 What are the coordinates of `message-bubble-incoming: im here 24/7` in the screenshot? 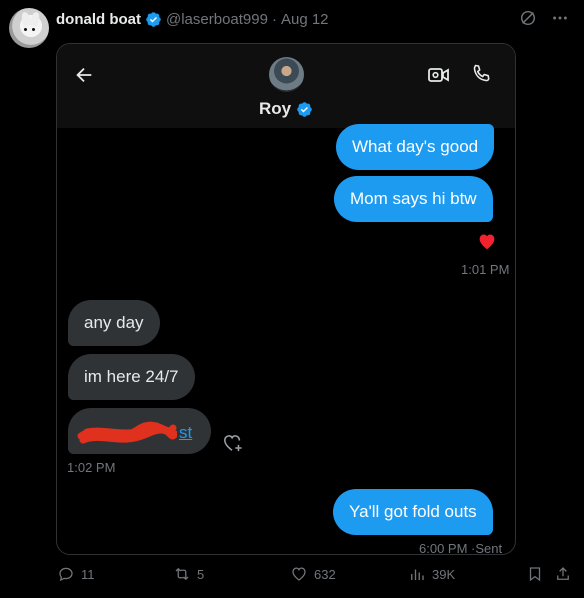 It's located at (131, 377).